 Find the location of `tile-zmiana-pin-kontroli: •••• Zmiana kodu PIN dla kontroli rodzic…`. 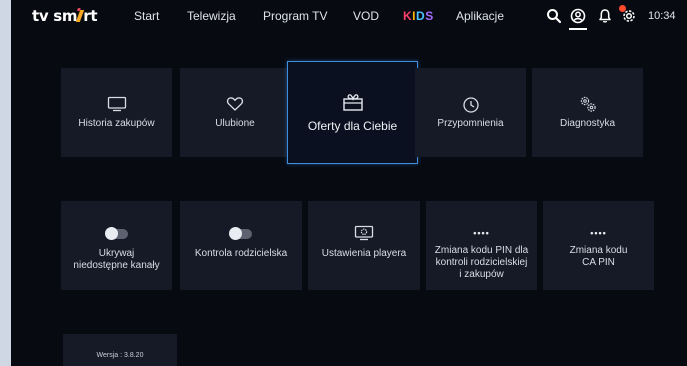

tile-zmiana-pin-kontroli: •••• Zmiana kodu PIN dla kontroli rodzic… is located at coordinates (481, 245).